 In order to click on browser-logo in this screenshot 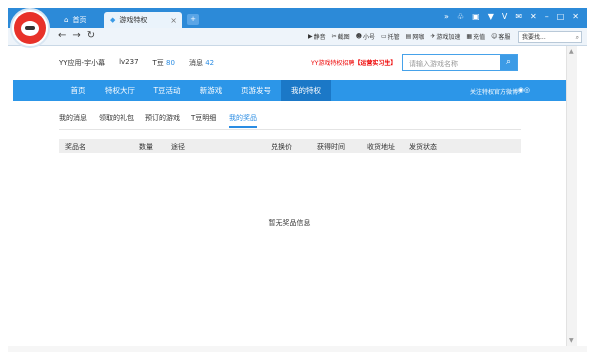, I will do `click(30, 28)`.